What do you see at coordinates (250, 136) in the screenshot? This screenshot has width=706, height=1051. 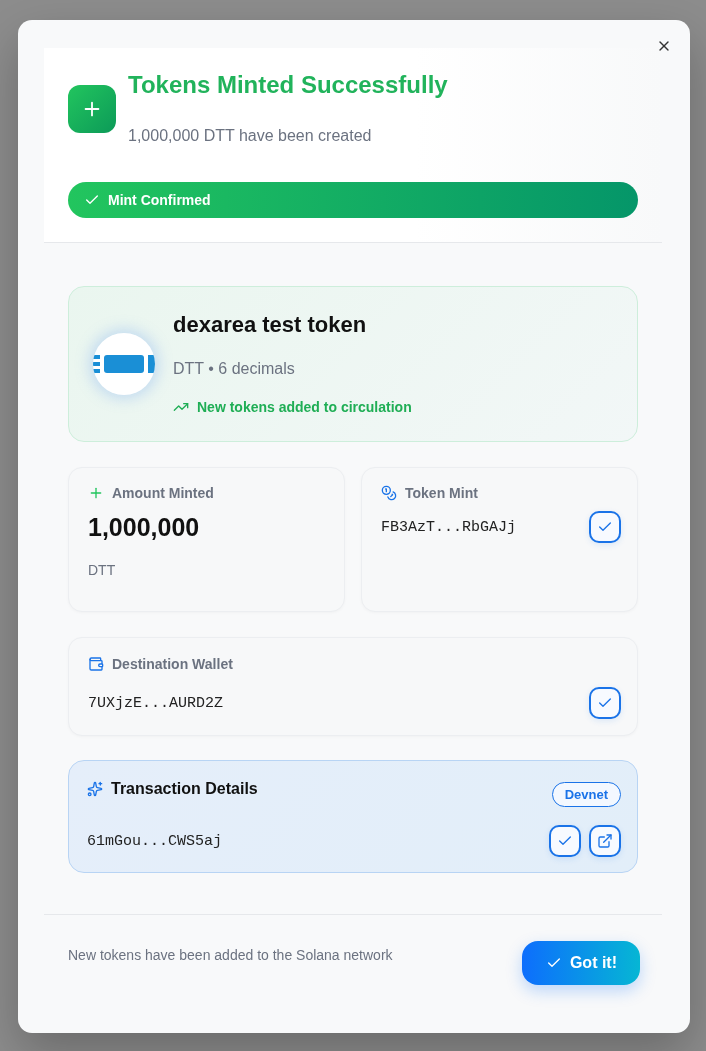 I see `dialog-subtitle: 1,000,000 DTT have been created` at bounding box center [250, 136].